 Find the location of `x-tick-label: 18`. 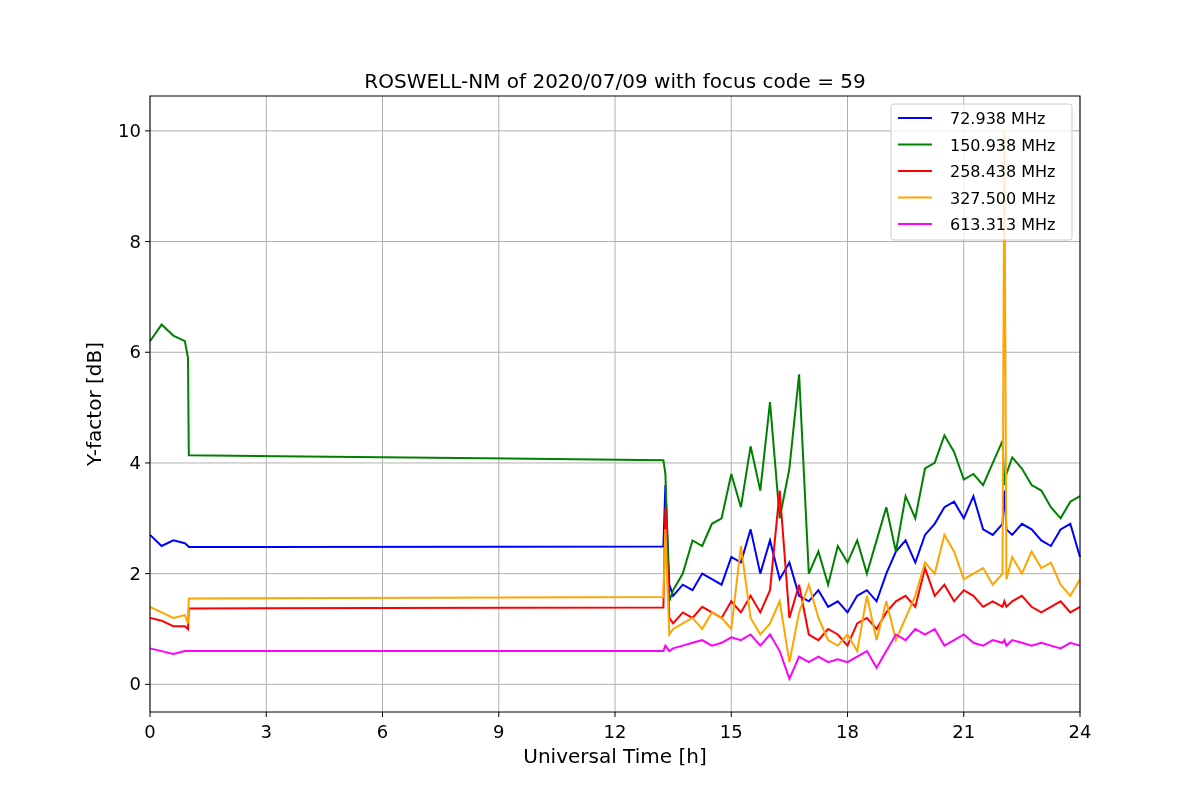

x-tick-label: 18 is located at coordinates (847, 731).